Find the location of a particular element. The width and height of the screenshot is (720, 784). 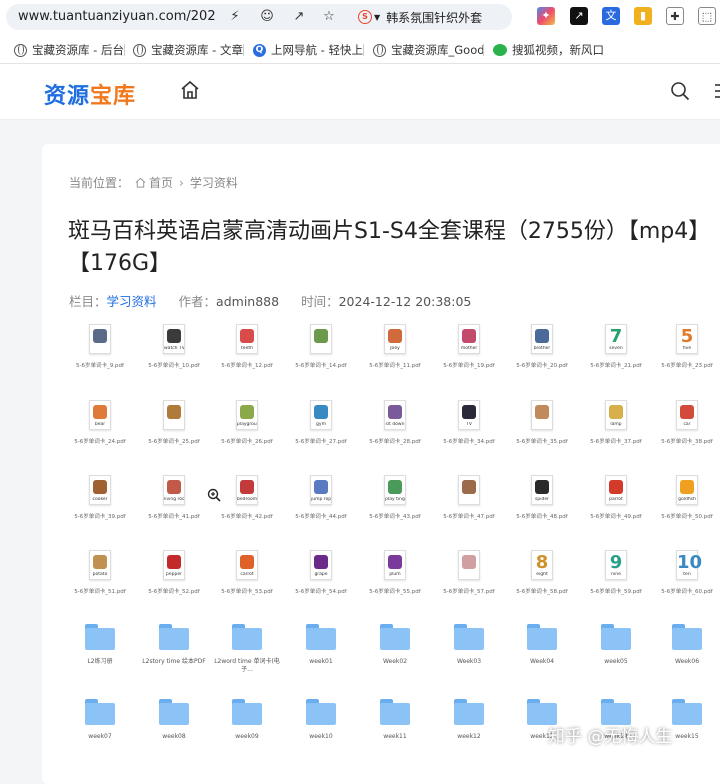

file-item: living room 5-6岁单词卡_41.pdf is located at coordinates (174, 498).